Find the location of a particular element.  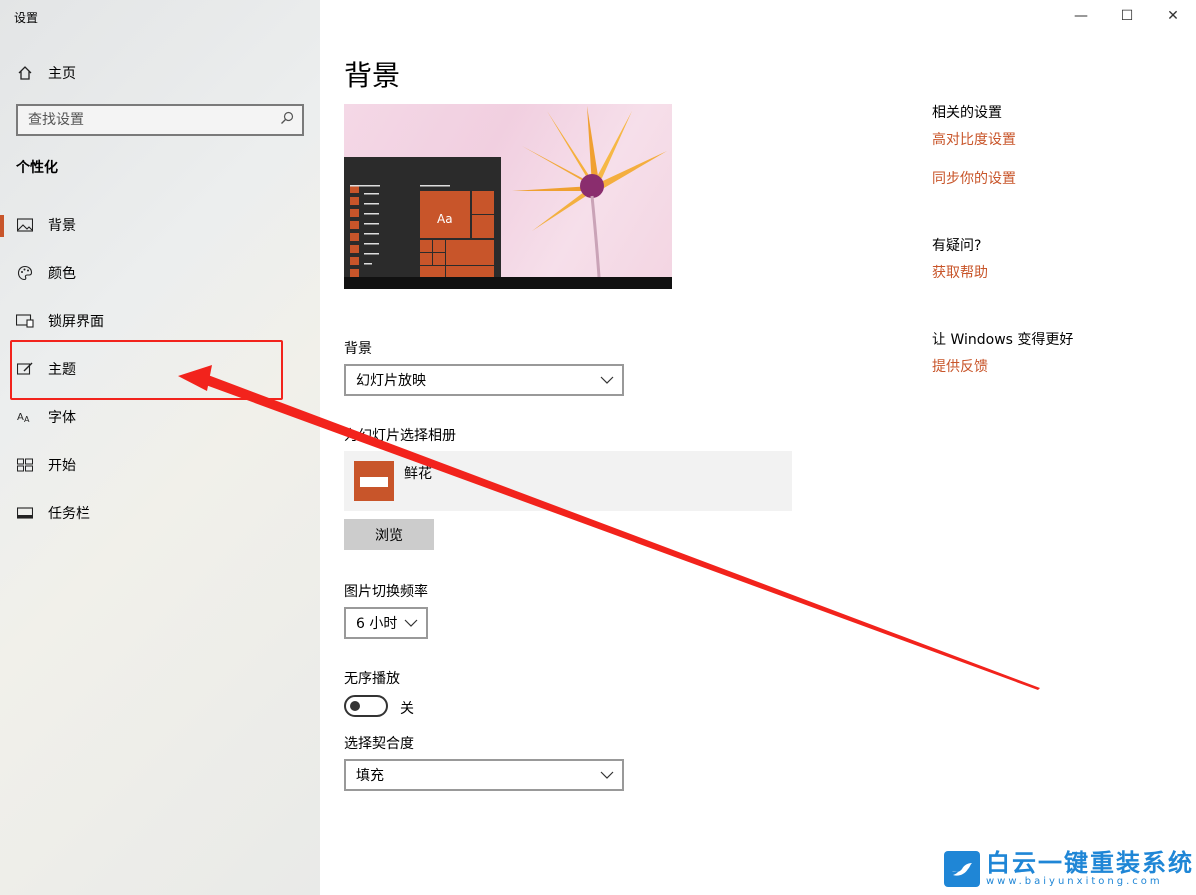

fit-dropdown: 填充 is located at coordinates (484, 775).